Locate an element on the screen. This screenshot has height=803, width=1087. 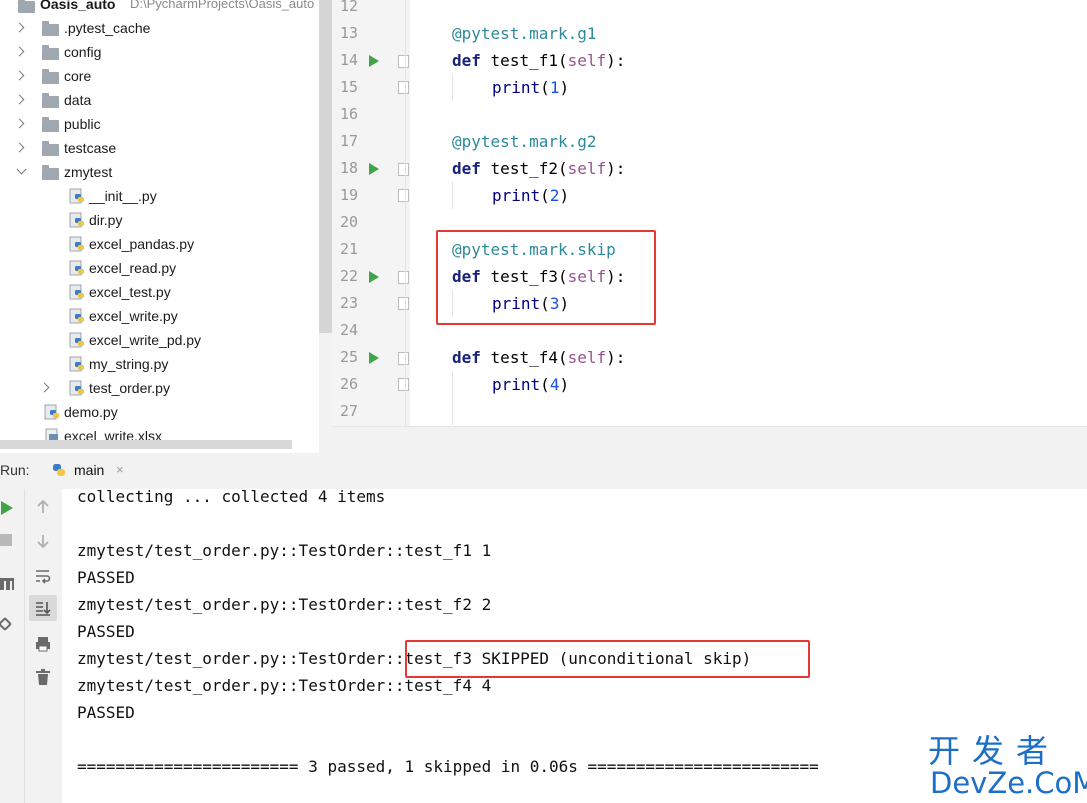
function-name: test_f2 is located at coordinates (524, 168).